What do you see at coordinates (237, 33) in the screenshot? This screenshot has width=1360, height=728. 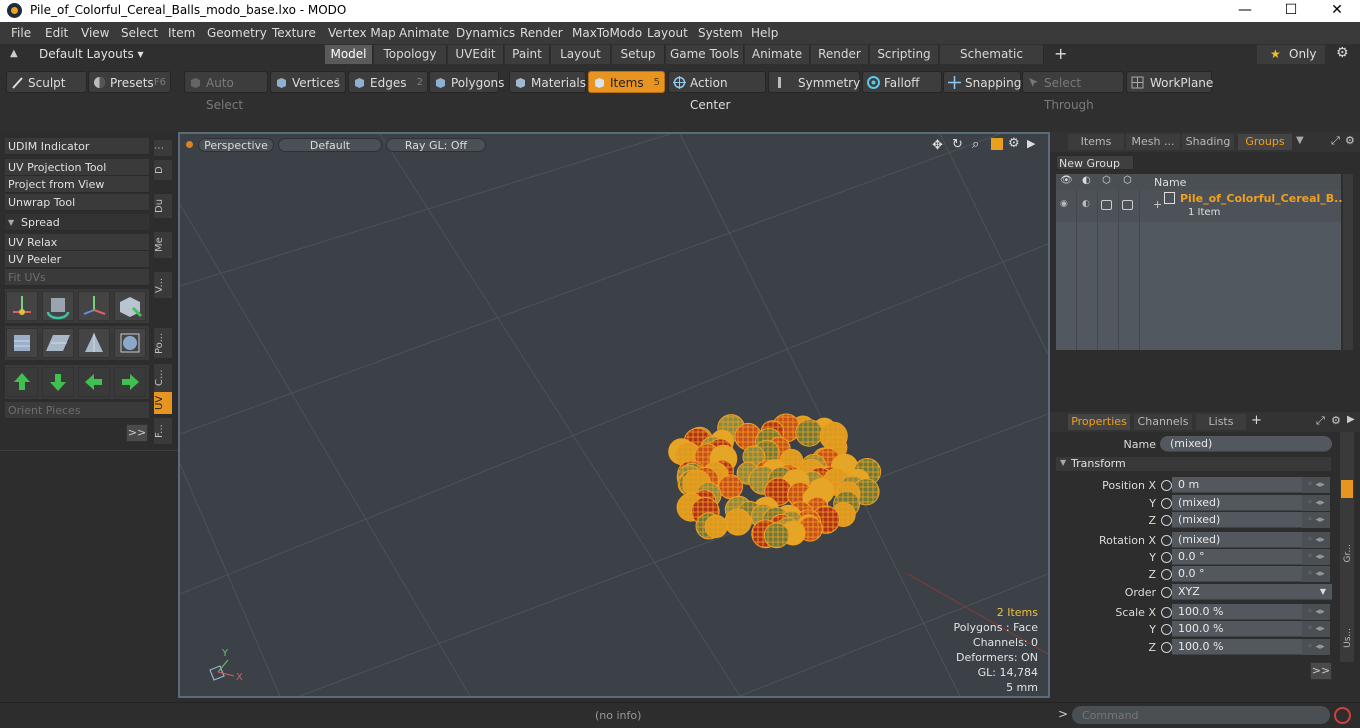 I see `menu-geometry: Geometry` at bounding box center [237, 33].